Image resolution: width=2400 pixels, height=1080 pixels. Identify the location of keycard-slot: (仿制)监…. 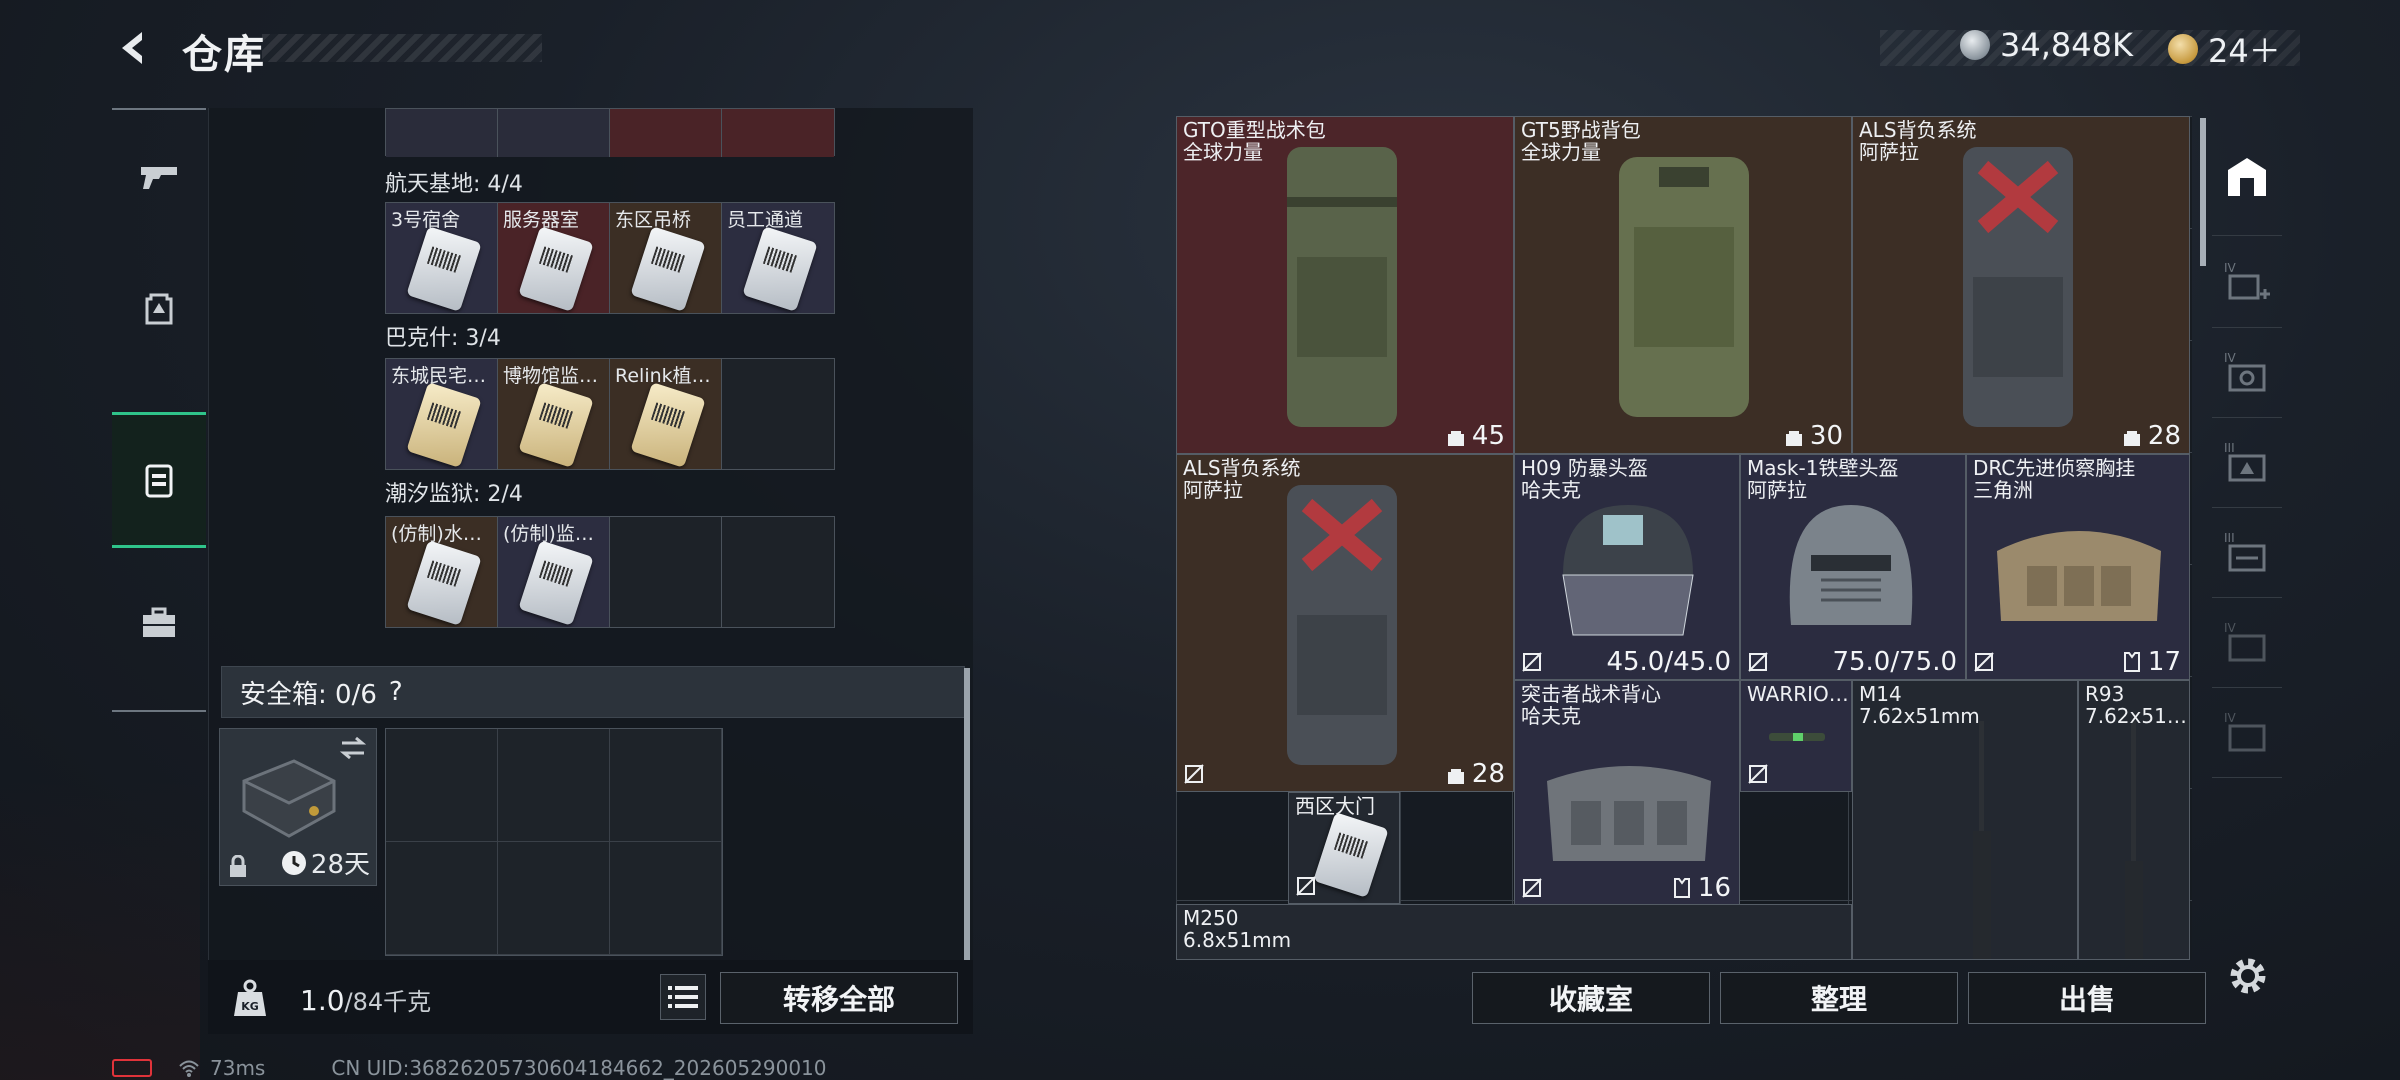
(554, 572).